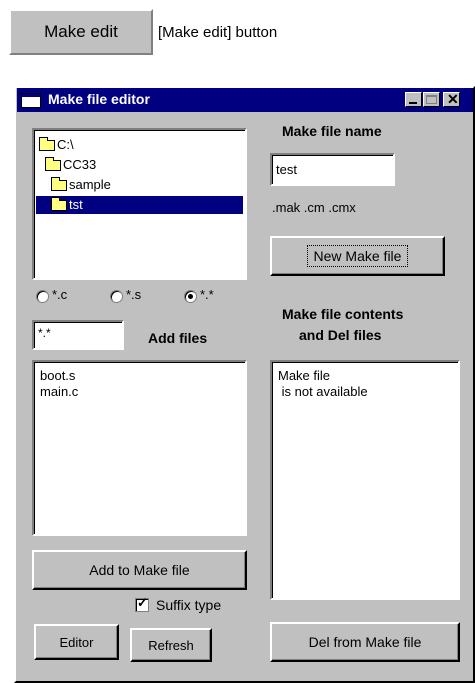  Describe the element at coordinates (207, 294) in the screenshot. I see `radio-all-label: *.*` at that location.